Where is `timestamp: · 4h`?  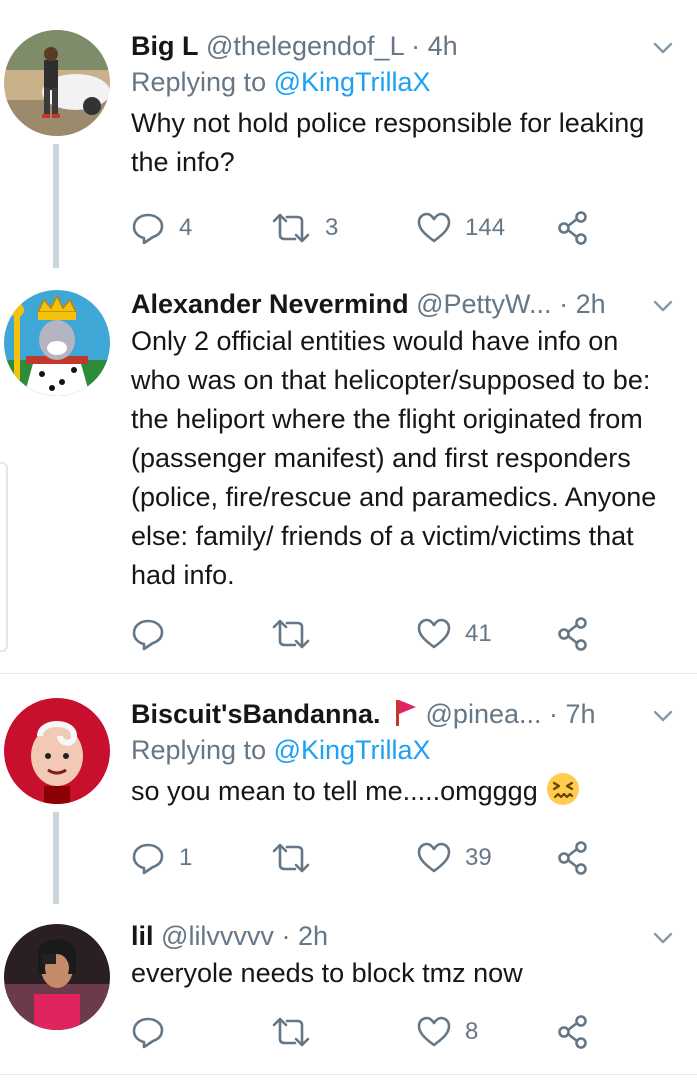
timestamp: · 4h is located at coordinates (434, 46).